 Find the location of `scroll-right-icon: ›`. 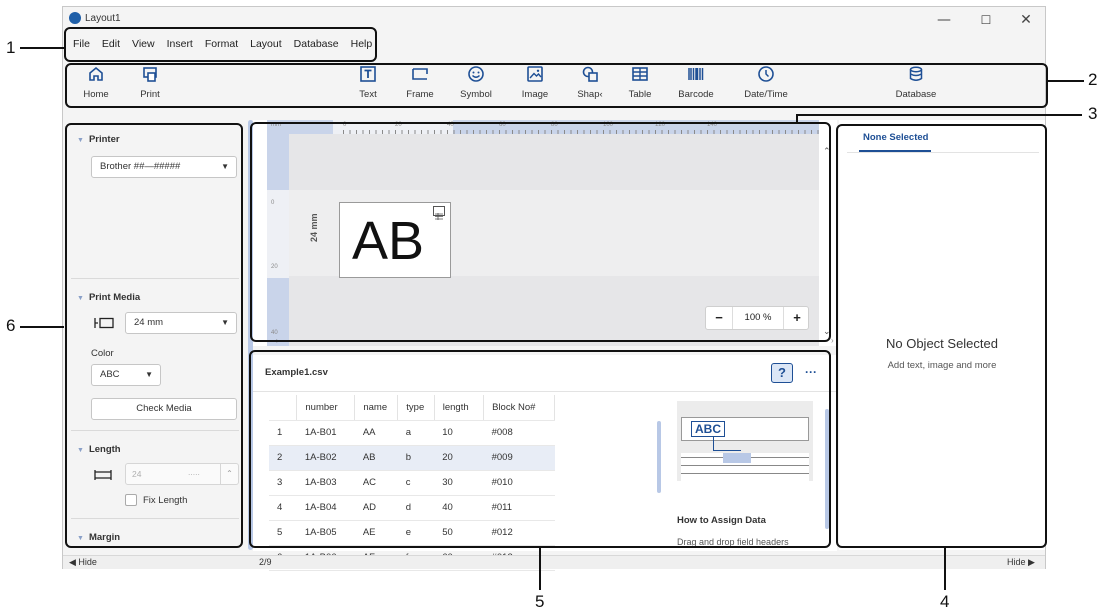

scroll-right-icon: › is located at coordinates (832, 340).